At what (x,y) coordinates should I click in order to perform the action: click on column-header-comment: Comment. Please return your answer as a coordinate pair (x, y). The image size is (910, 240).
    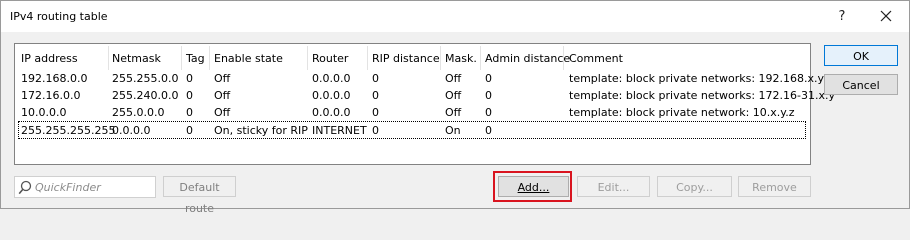
    Looking at the image, I should click on (596, 58).